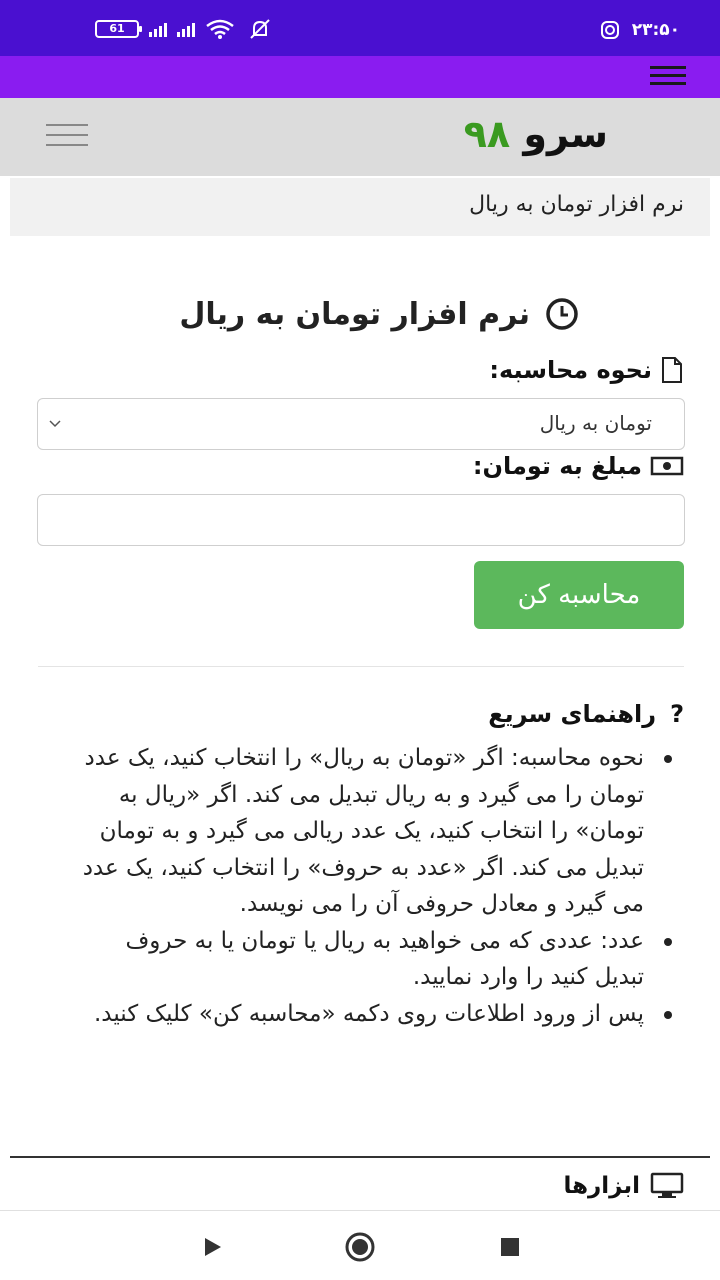  I want to click on page-title: نرم افزار تومان به ریال, so click(379, 314).